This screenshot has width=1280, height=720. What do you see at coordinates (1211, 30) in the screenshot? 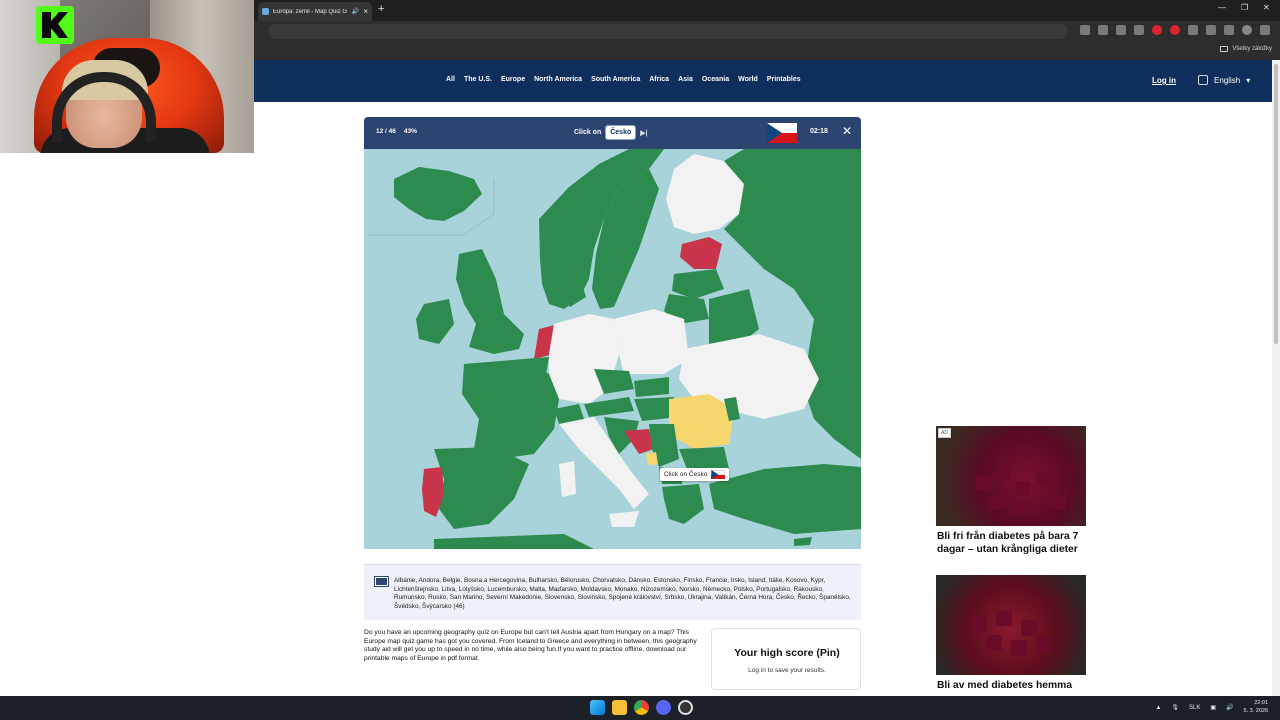
I see `puzzle-icon` at bounding box center [1211, 30].